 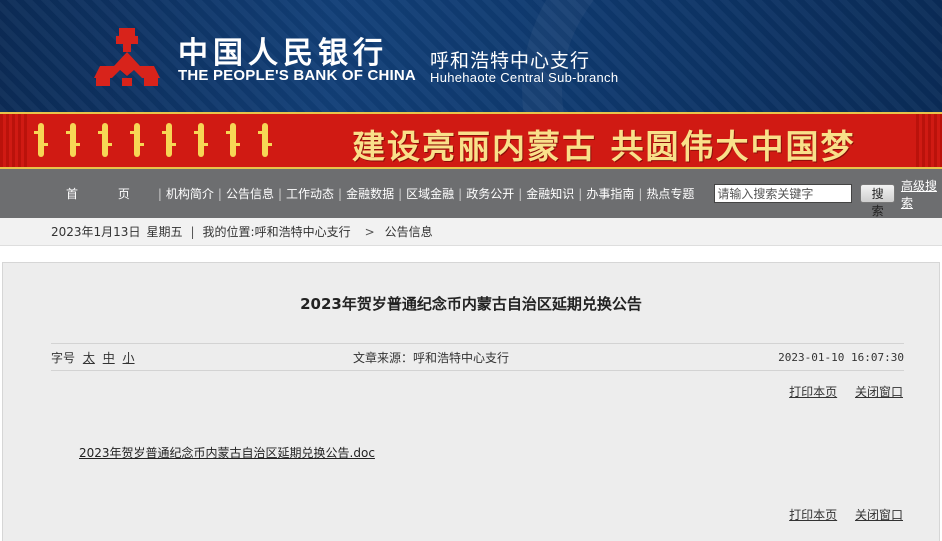 What do you see at coordinates (15, 140) in the screenshot?
I see `banner-pattern-left` at bounding box center [15, 140].